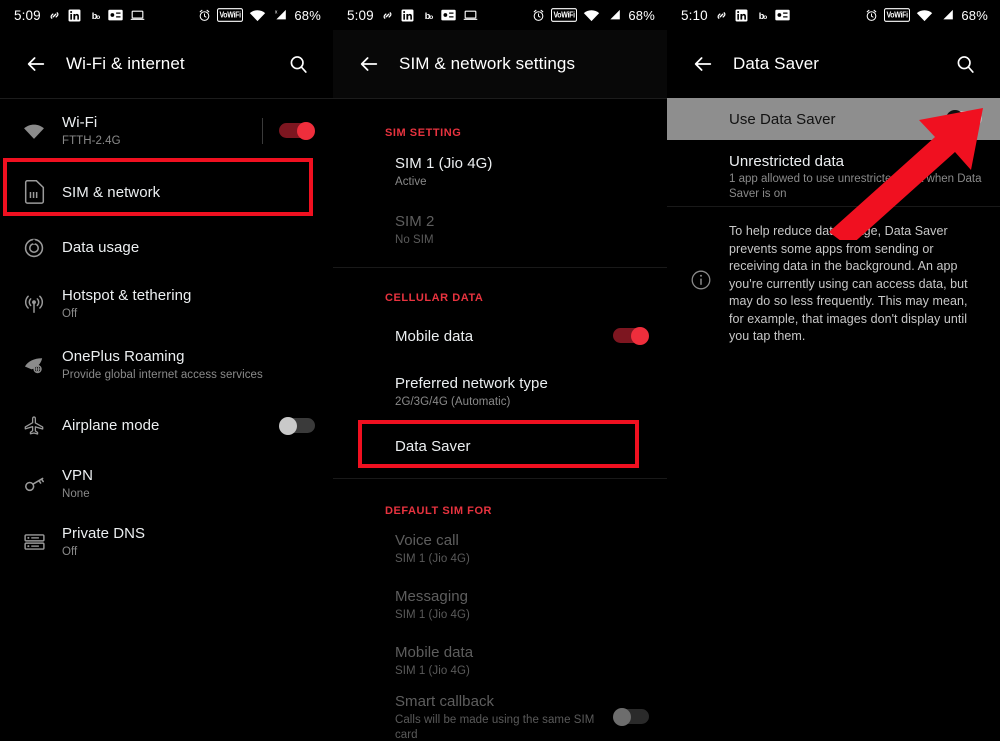 The height and width of the screenshot is (741, 1000). I want to click on row-title: Wi-Fi, so click(80, 122).